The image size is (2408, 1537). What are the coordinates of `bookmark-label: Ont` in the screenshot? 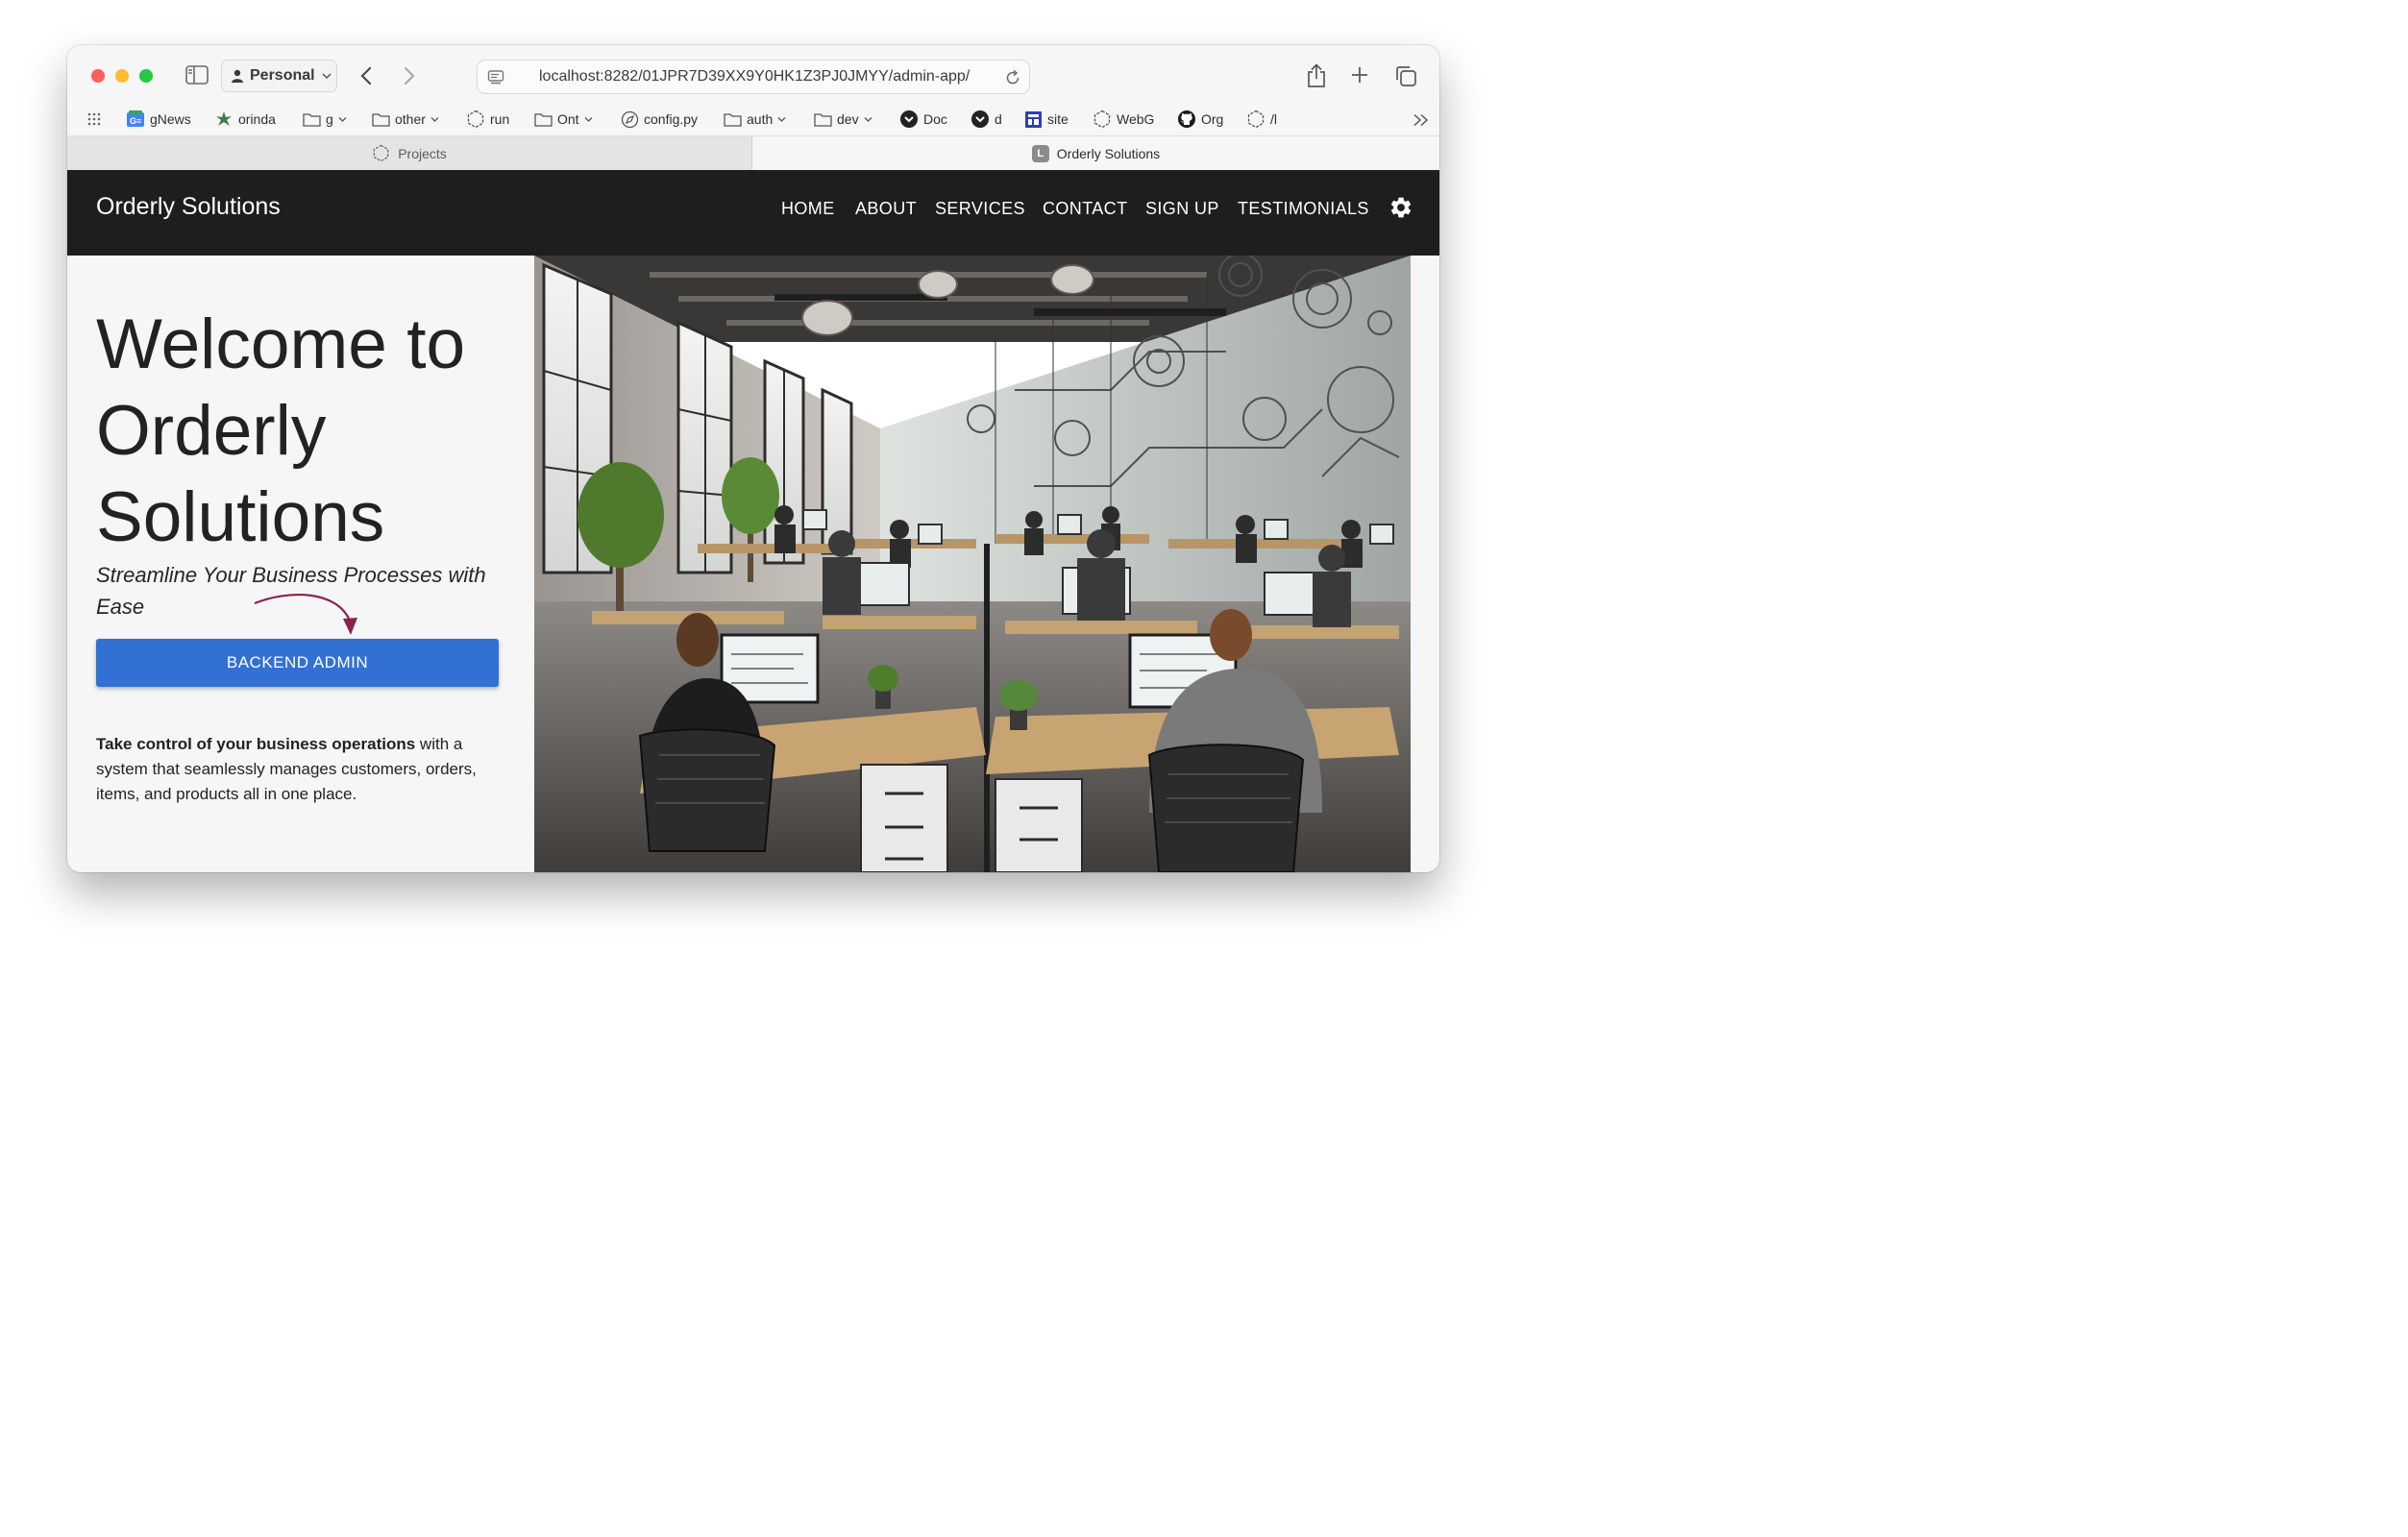 It's located at (568, 119).